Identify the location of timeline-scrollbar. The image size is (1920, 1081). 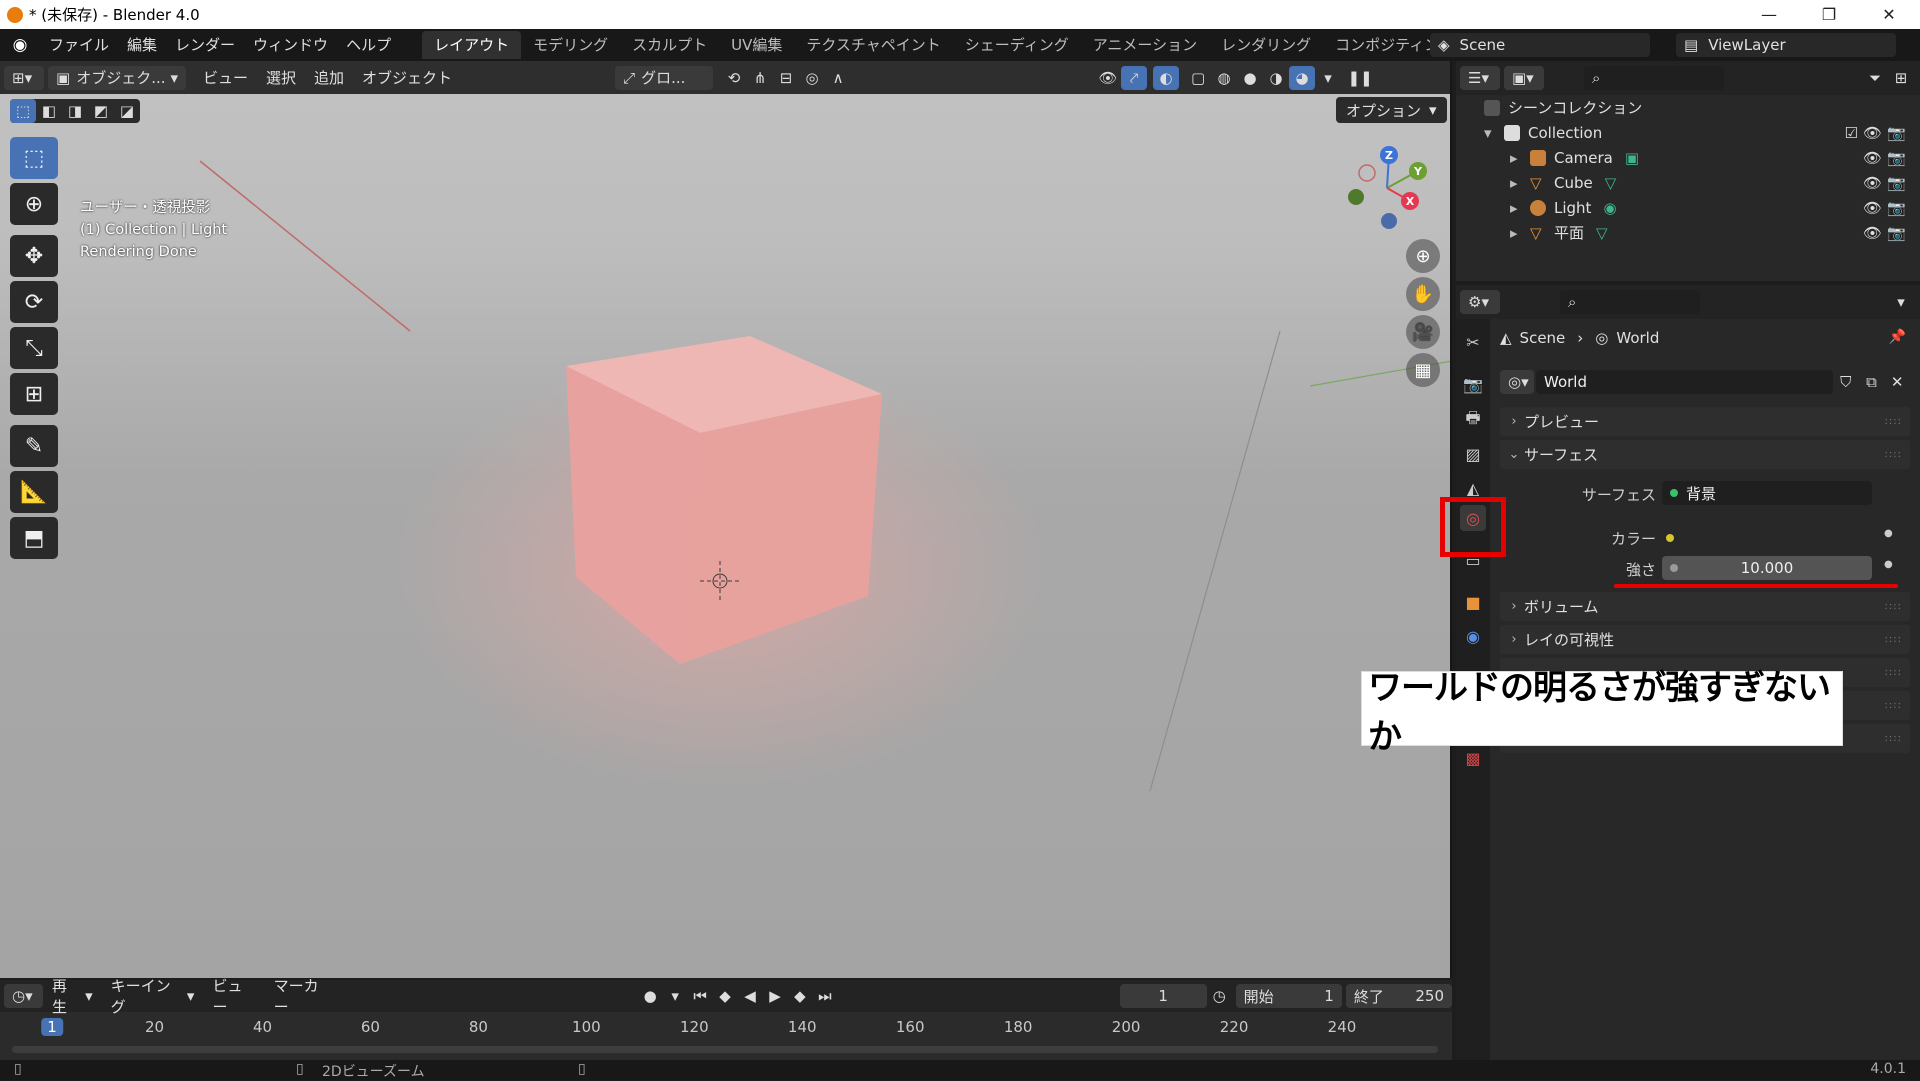
(725, 1049).